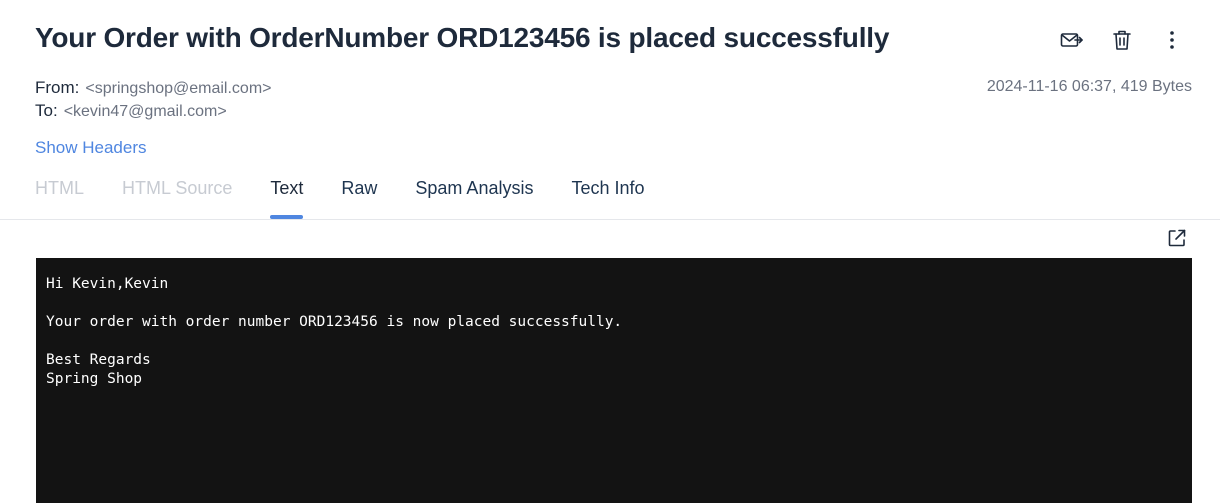 The image size is (1220, 503). What do you see at coordinates (177, 196) in the screenshot?
I see `tab-html-source: HTML Source` at bounding box center [177, 196].